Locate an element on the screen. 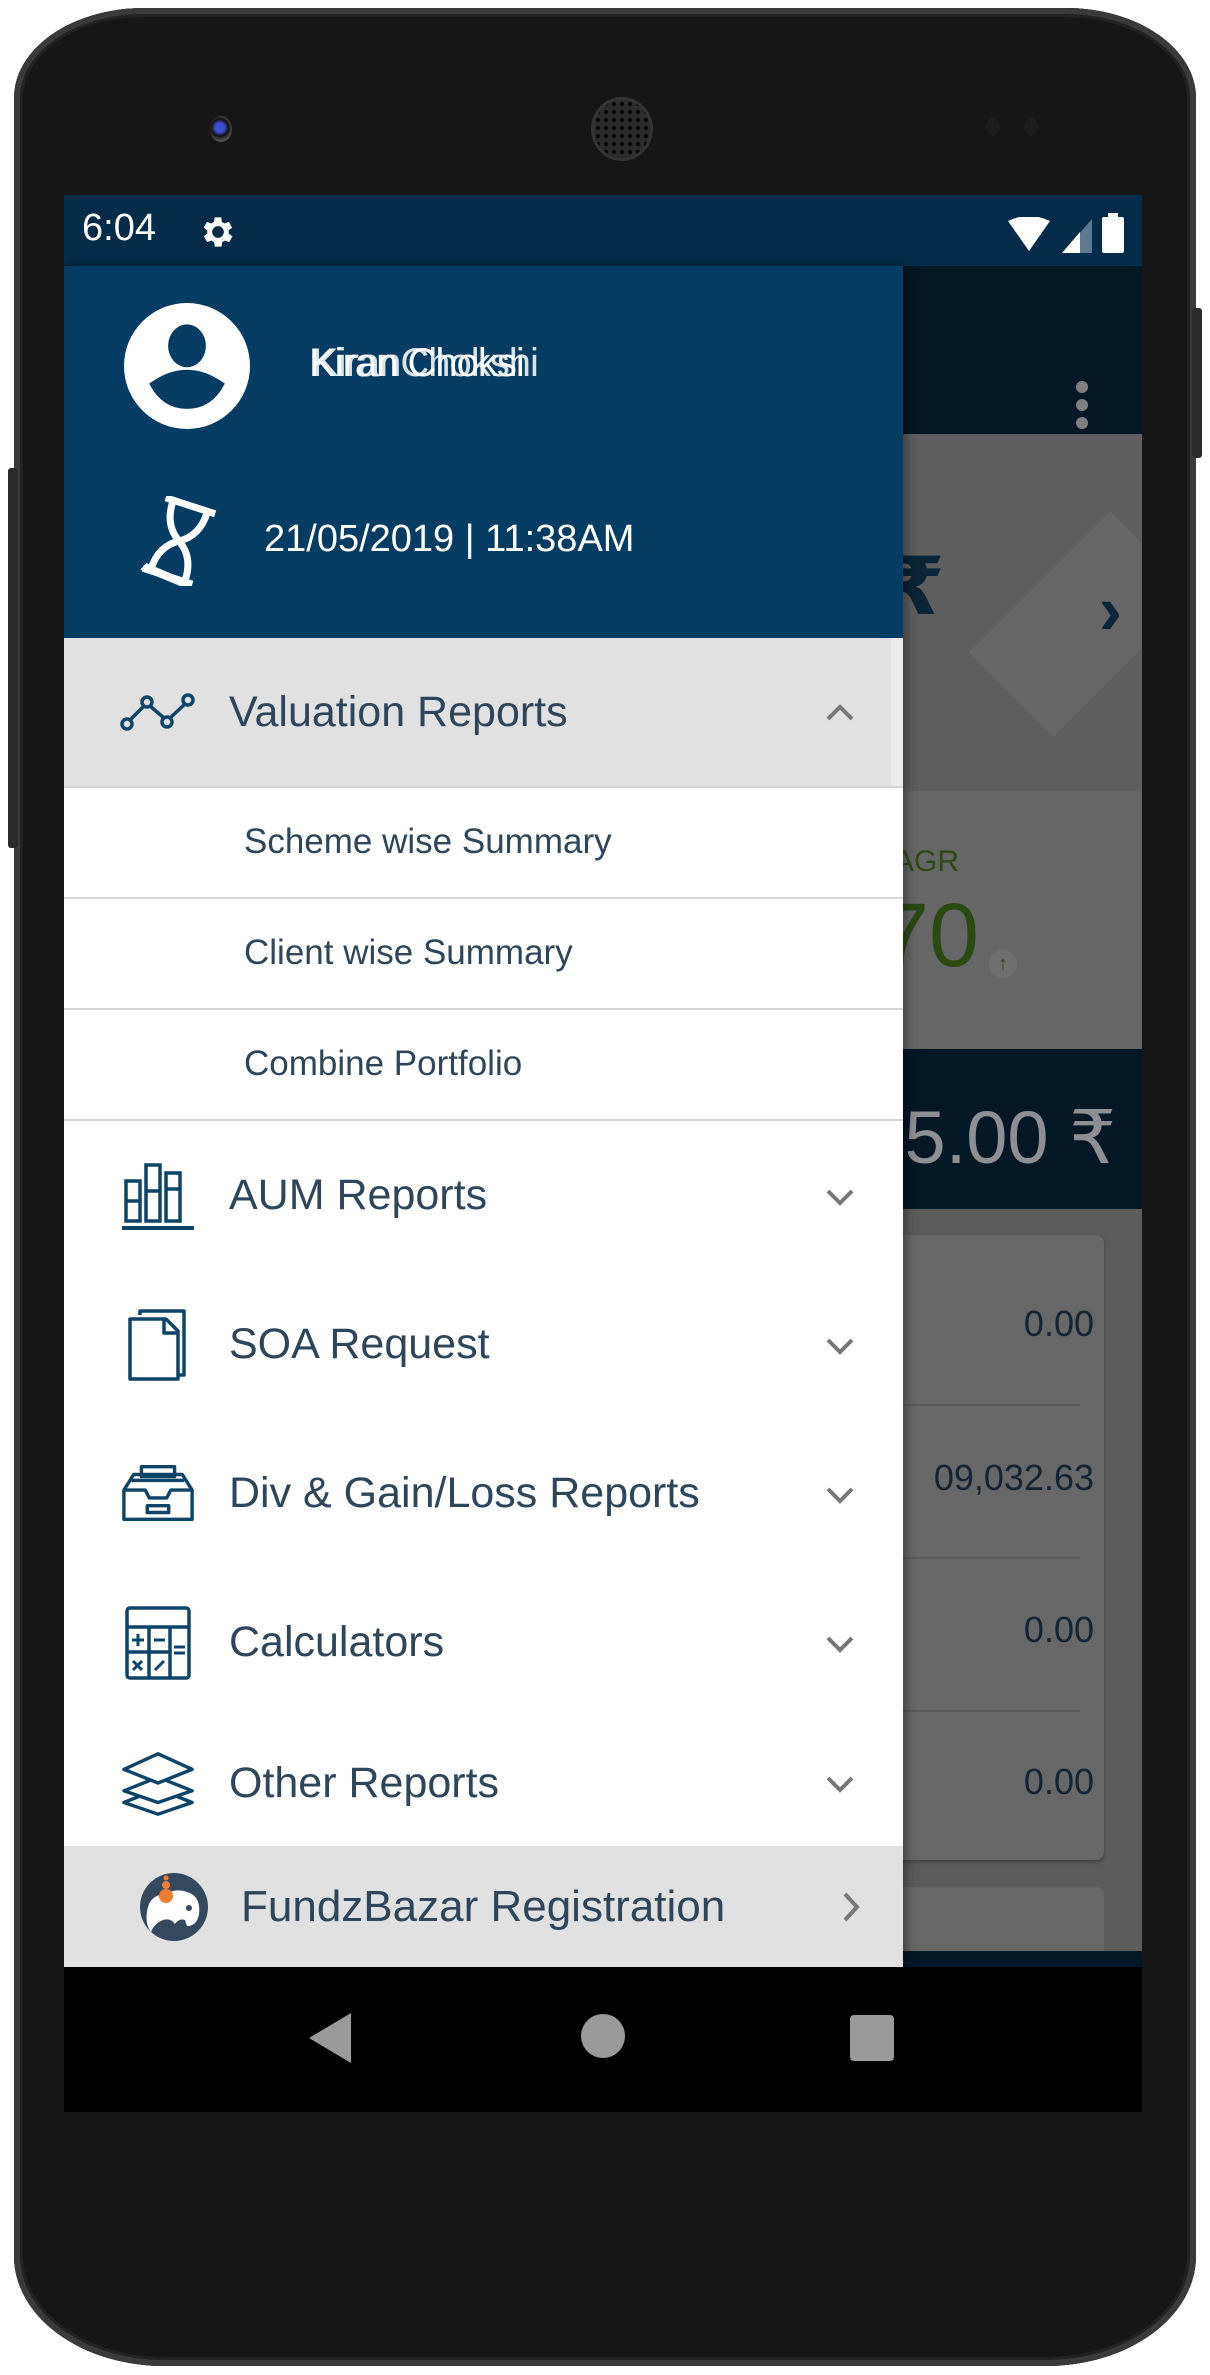 This screenshot has width=1210, height=2375. archive-tray-icon is located at coordinates (158, 1494).